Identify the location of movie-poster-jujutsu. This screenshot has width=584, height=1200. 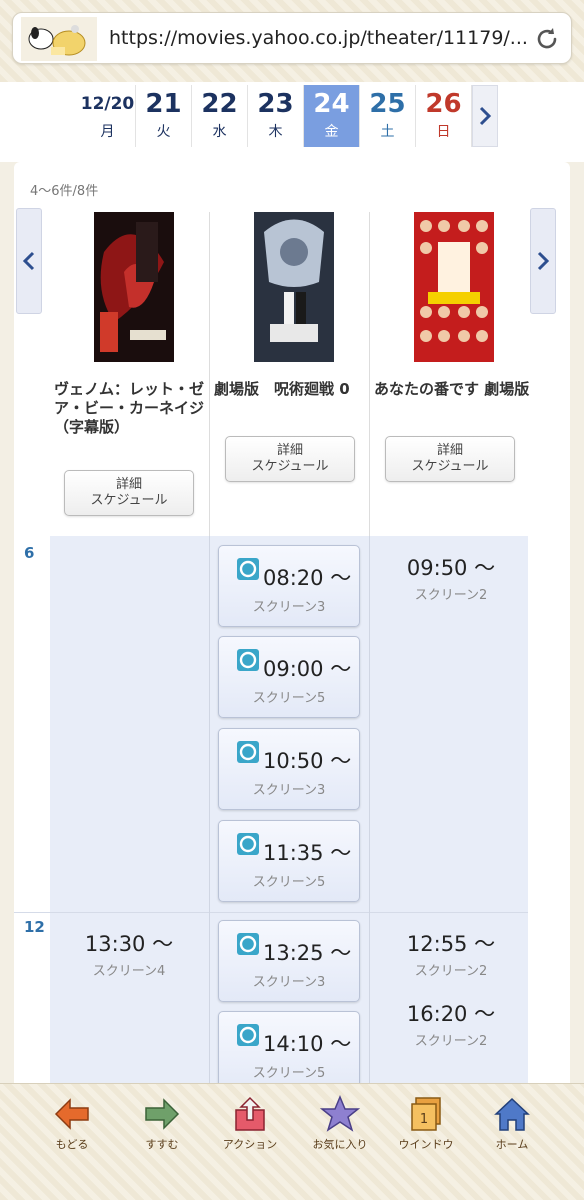
(294, 287).